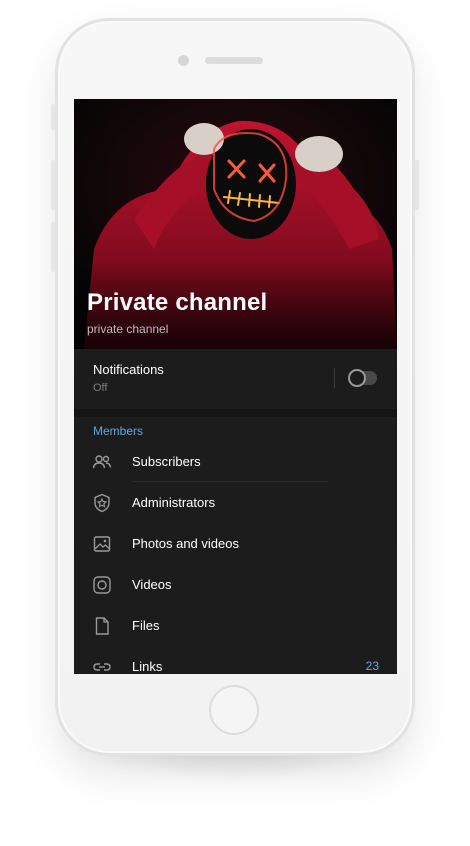 The width and height of the screenshot is (470, 846). What do you see at coordinates (102, 585) in the screenshot?
I see `video-circle-icon` at bounding box center [102, 585].